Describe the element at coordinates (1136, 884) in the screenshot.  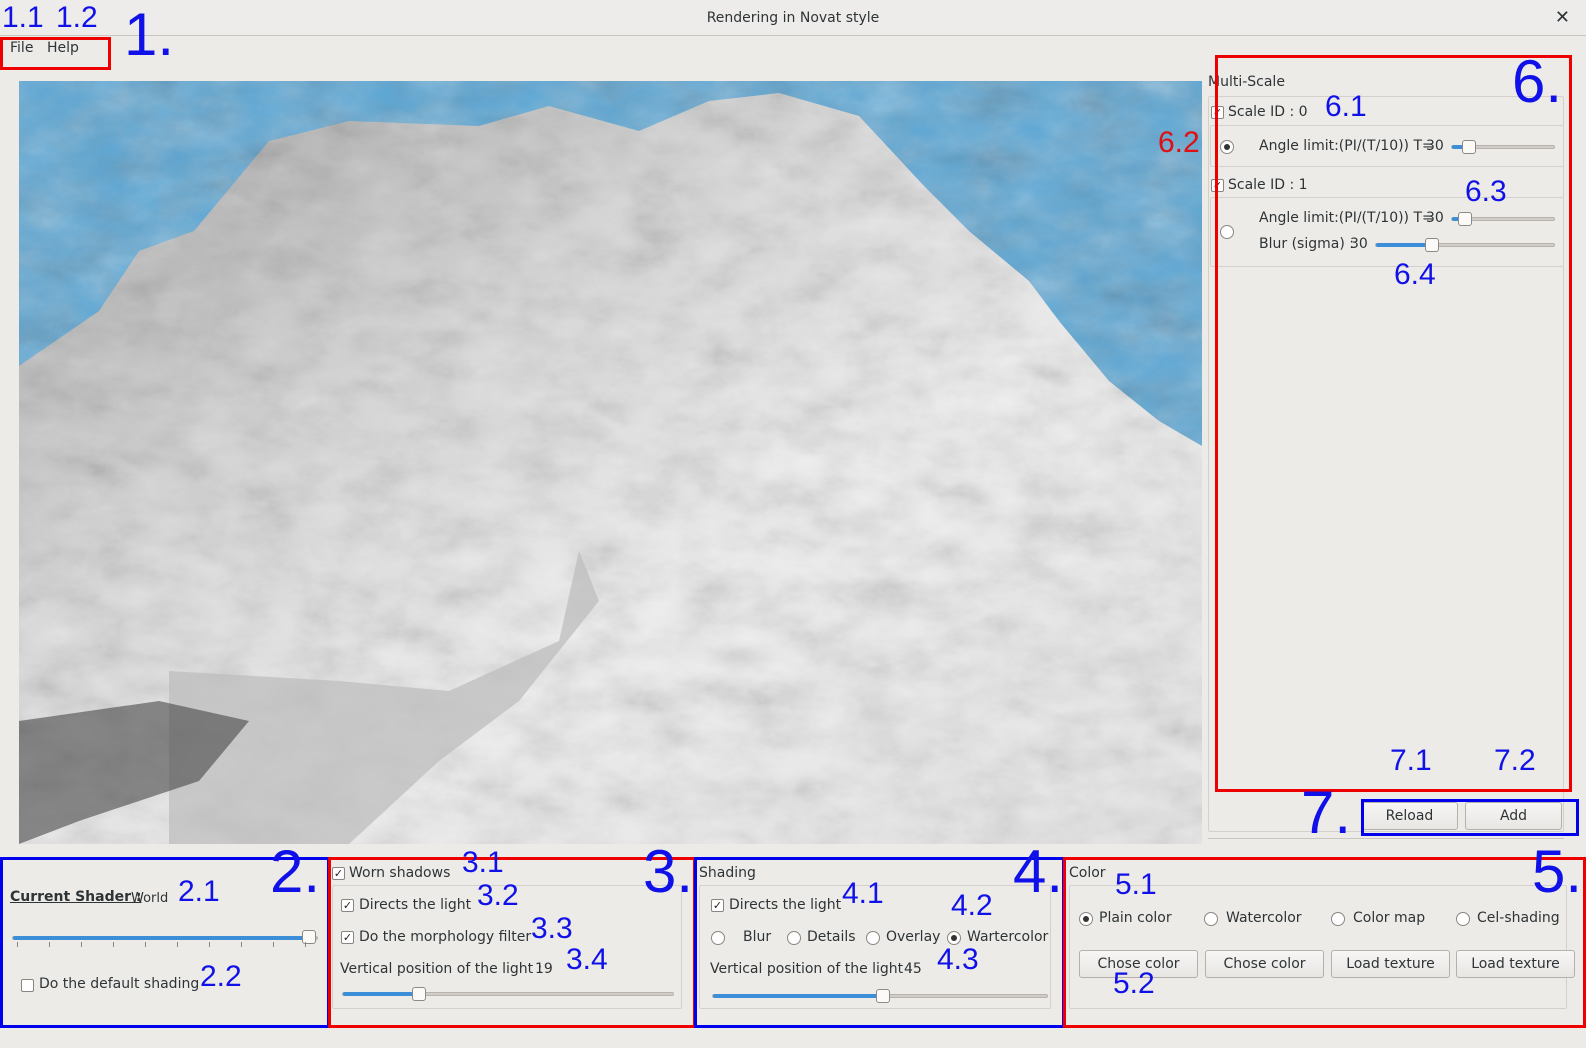
I see `annotation-5-1: 5.1` at that location.